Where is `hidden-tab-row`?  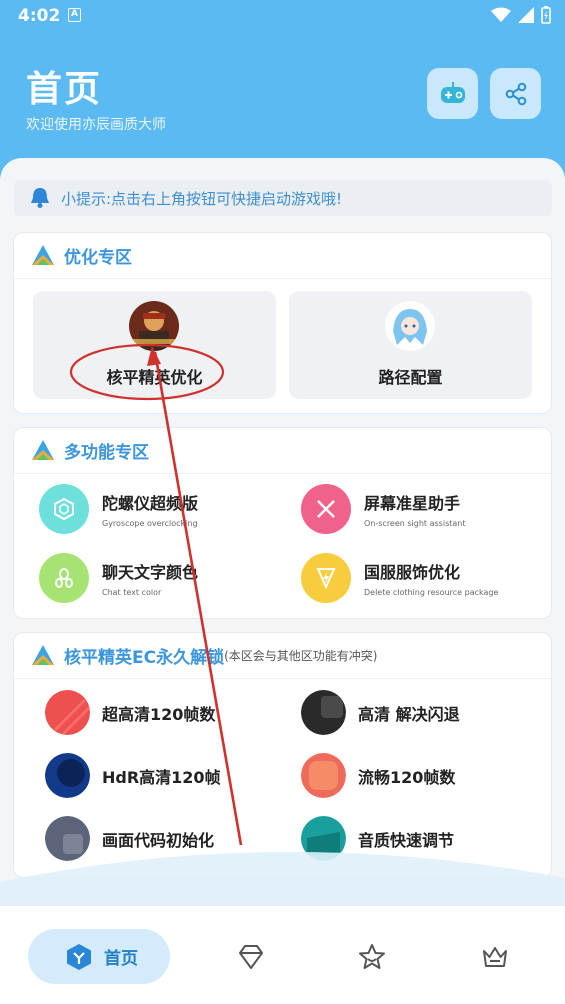 hidden-tab-row is located at coordinates (282, 160).